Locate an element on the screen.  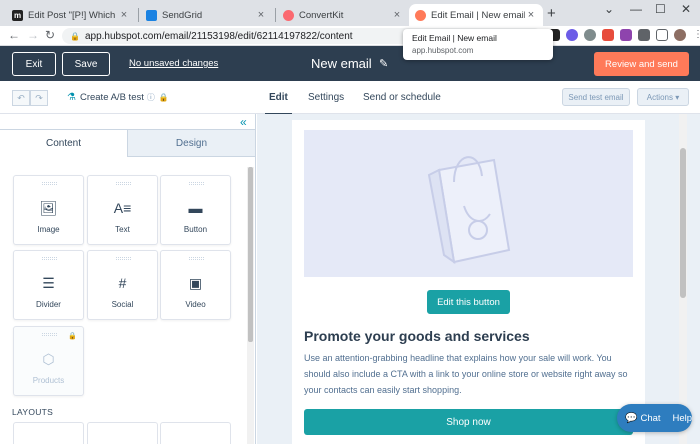
undo-icon: ↶ is located at coordinates (21, 98).